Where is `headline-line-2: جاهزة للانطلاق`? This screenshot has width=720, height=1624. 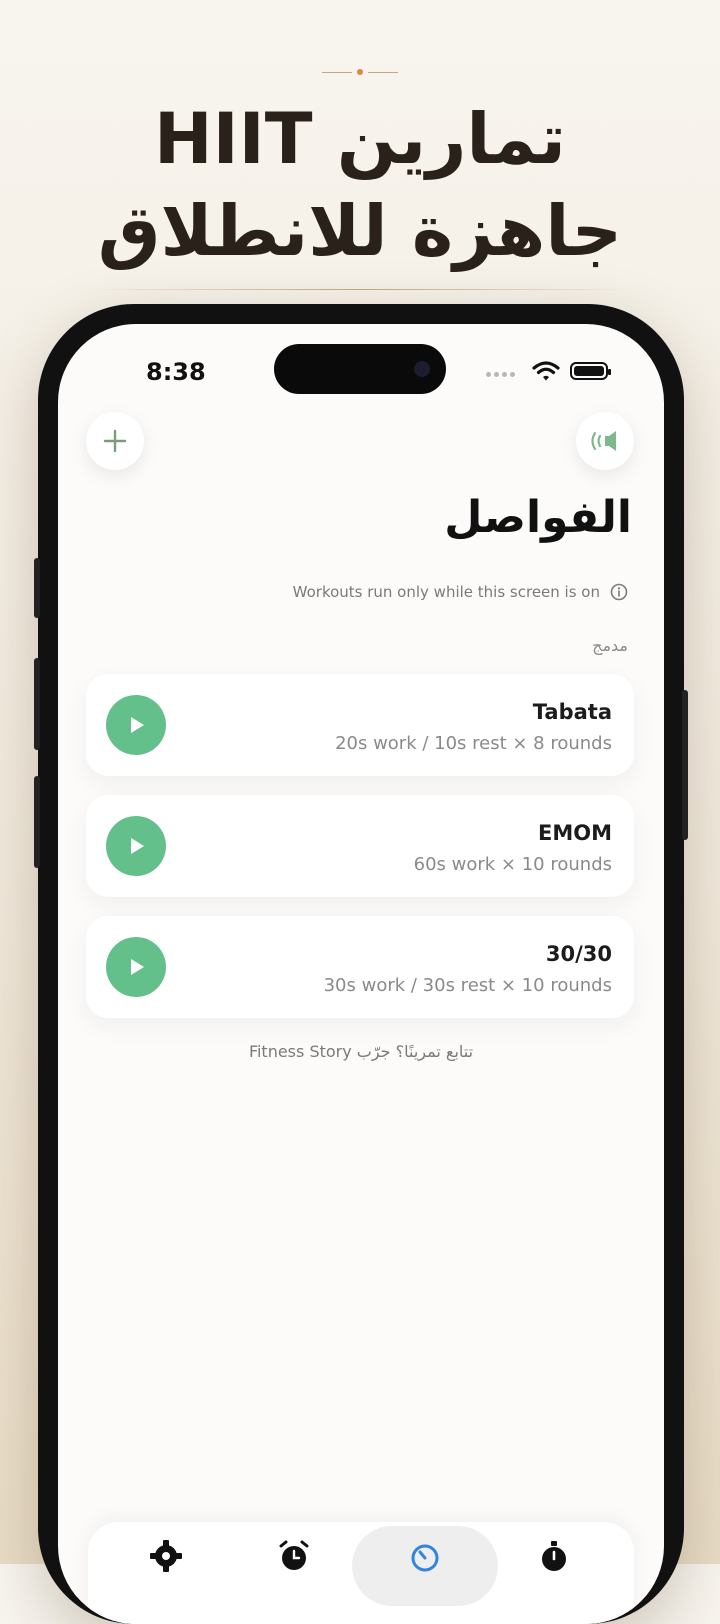 headline-line-2: جاهزة للانطلاق is located at coordinates (360, 231).